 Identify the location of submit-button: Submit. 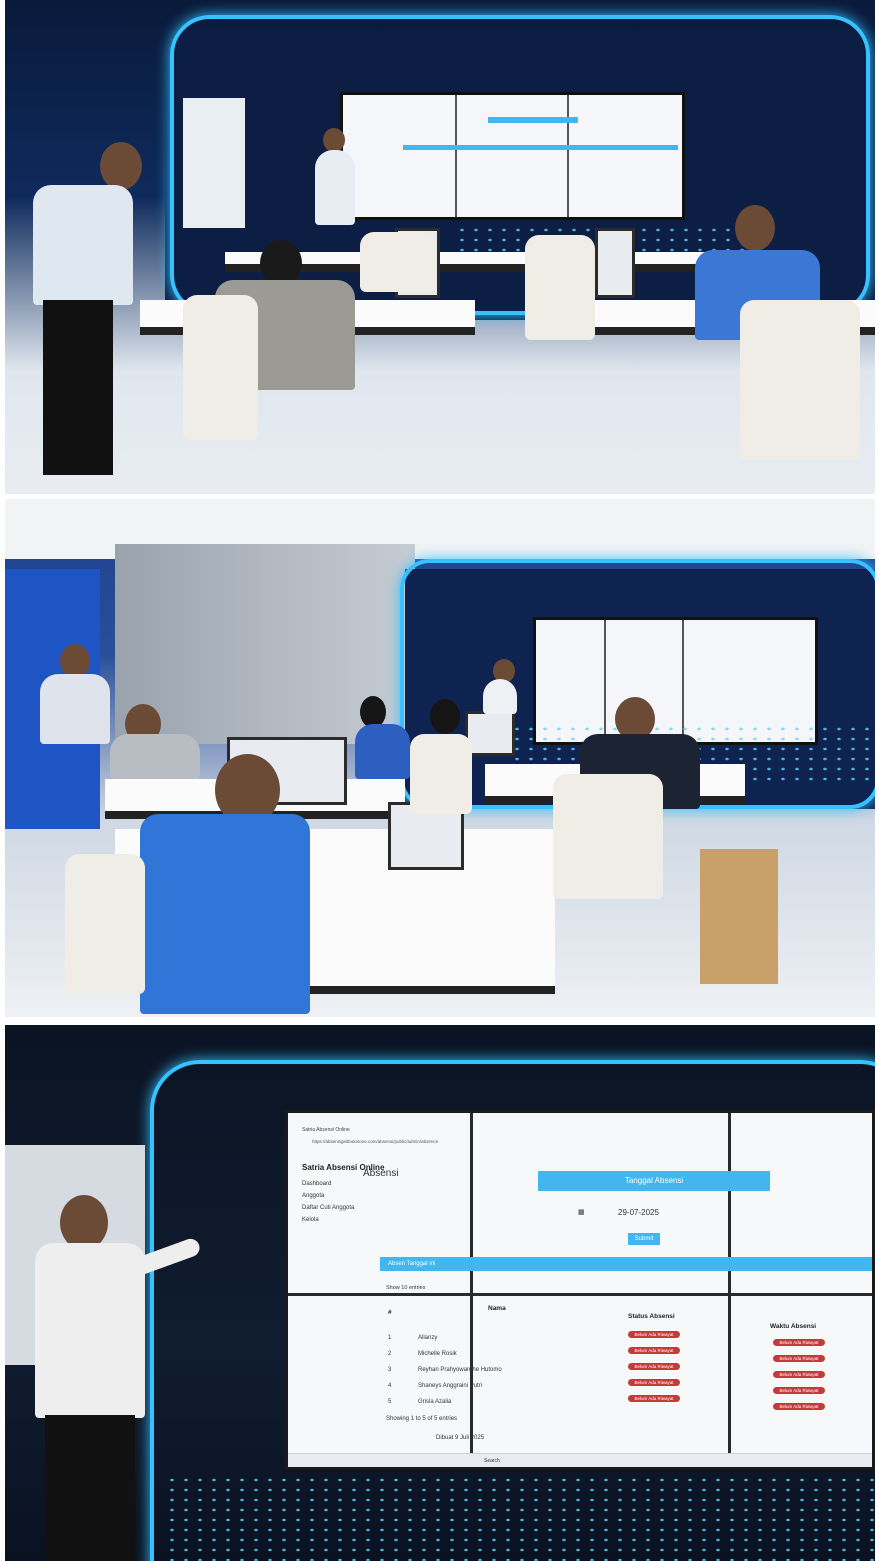
(644, 1239).